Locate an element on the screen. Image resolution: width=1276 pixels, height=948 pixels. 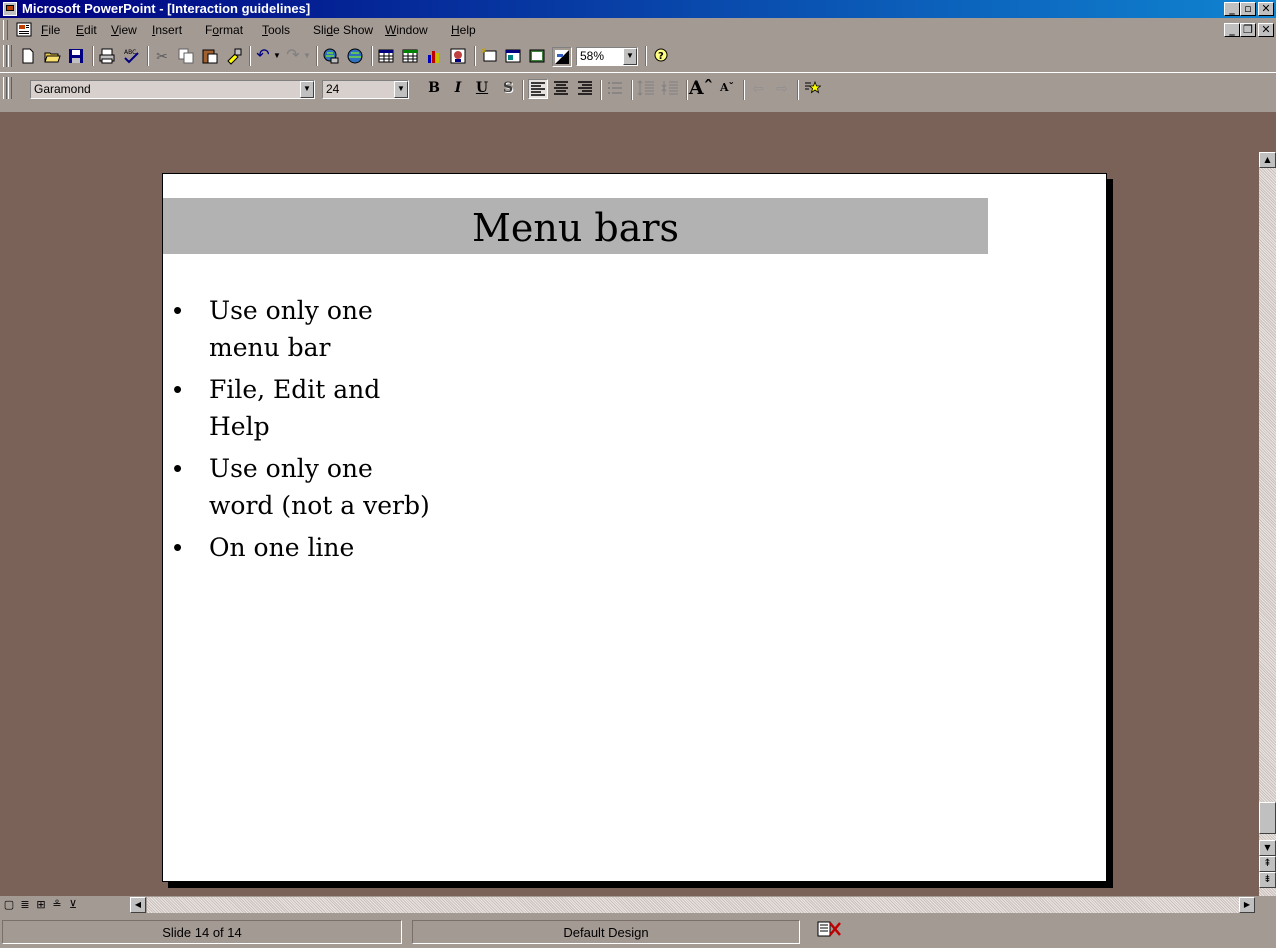
bullet-item: Use only one word (not a verb) is located at coordinates (341, 487).